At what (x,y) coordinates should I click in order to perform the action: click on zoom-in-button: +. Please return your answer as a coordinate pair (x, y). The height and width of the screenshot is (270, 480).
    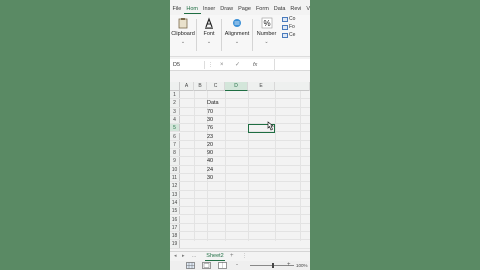
    Looking at the image, I should click on (289, 265).